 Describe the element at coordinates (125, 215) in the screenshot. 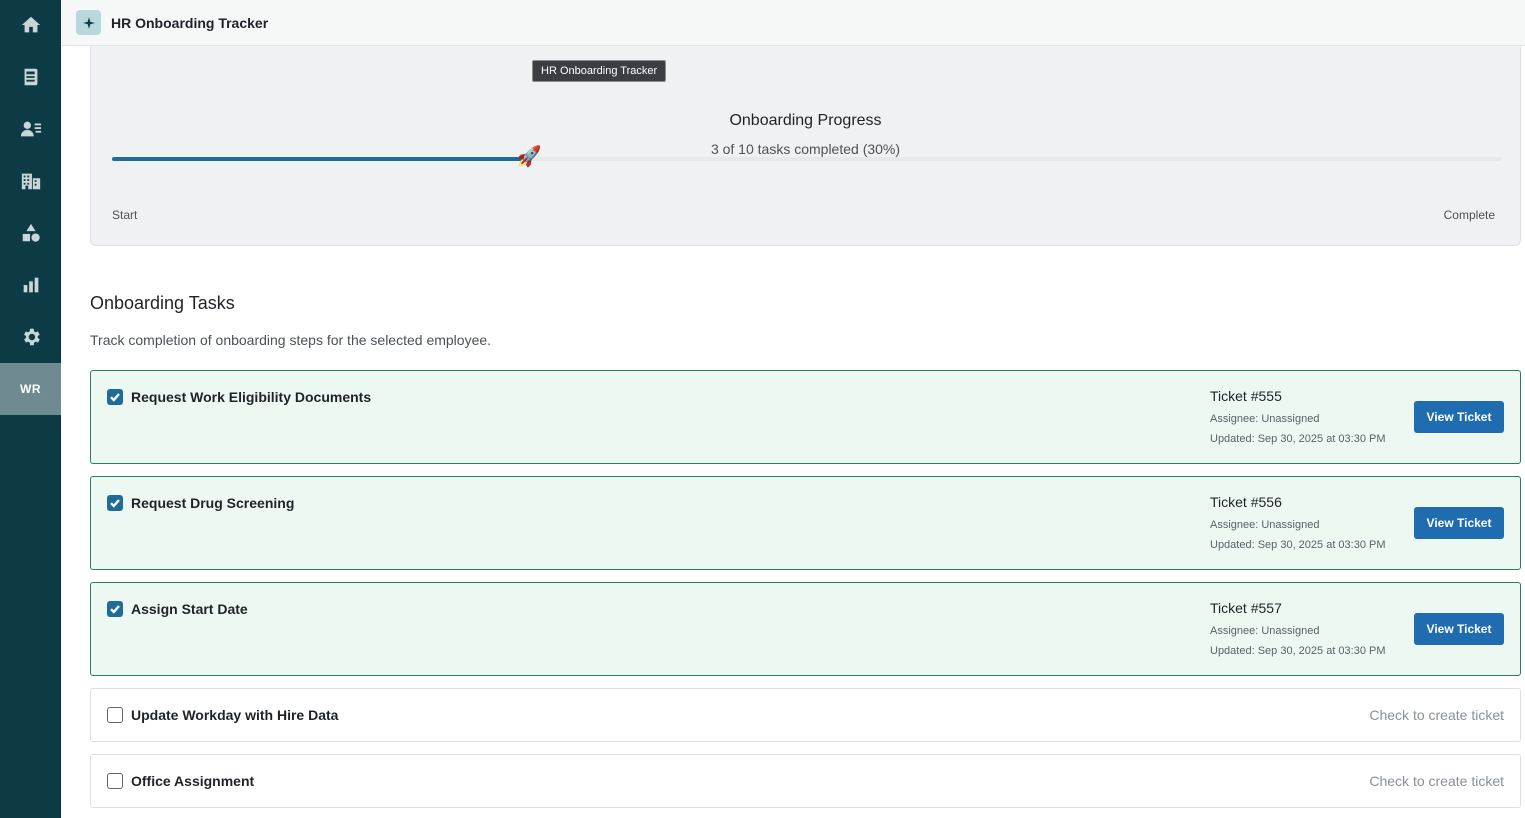

I see `progress-start-label: Start` at that location.